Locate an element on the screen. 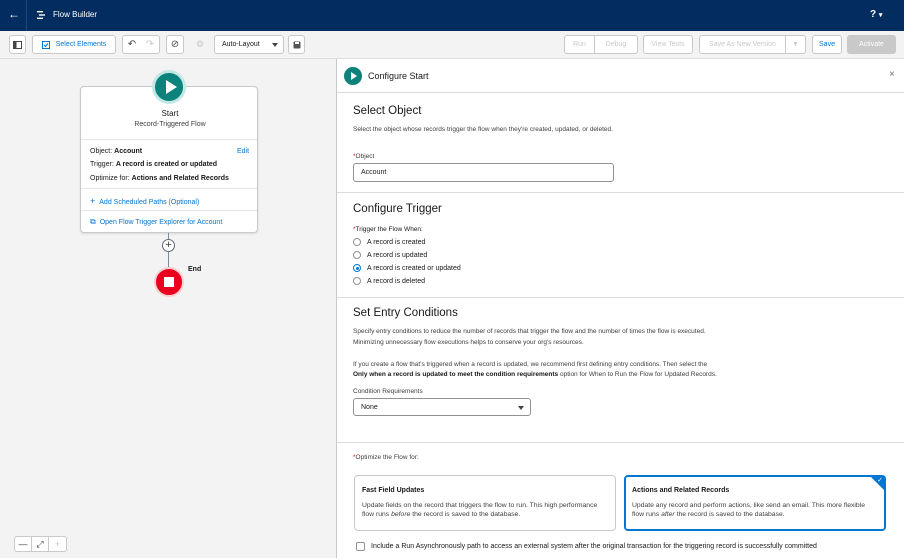 The height and width of the screenshot is (558, 904). trigger-option-created-or-updated: A record is created or updated is located at coordinates (407, 268).